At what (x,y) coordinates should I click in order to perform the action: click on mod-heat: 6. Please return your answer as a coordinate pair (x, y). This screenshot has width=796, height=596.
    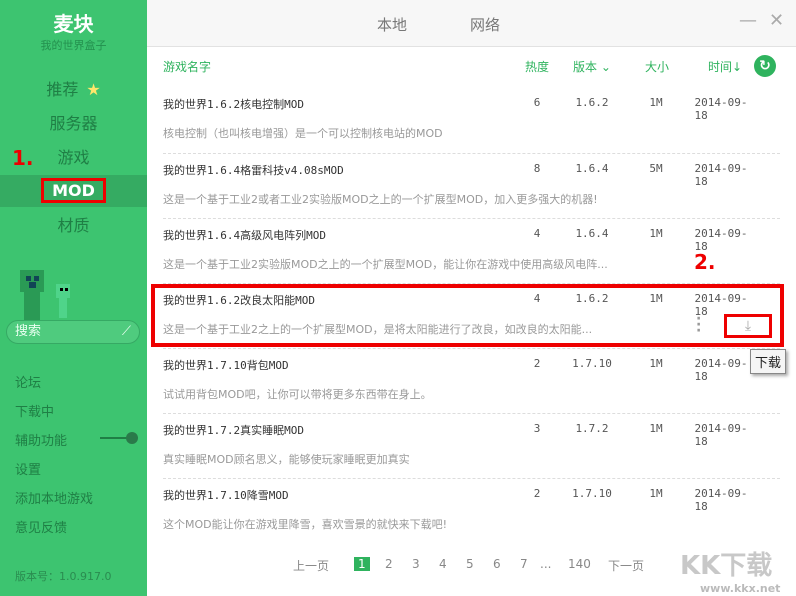
    Looking at the image, I should click on (537, 102).